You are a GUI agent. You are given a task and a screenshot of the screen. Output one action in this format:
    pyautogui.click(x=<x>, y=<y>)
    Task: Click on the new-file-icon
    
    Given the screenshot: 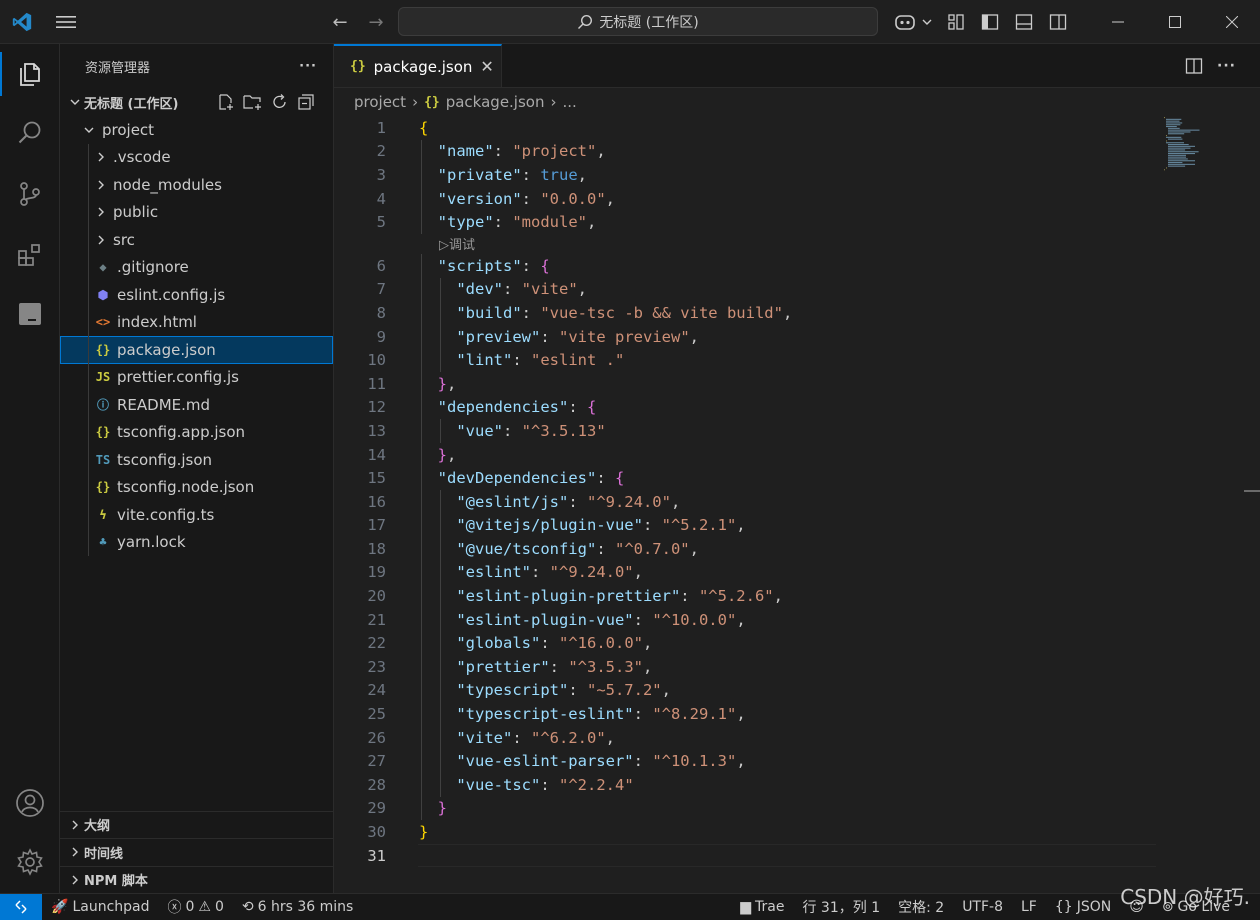 What is the action you would take?
    pyautogui.click(x=226, y=102)
    